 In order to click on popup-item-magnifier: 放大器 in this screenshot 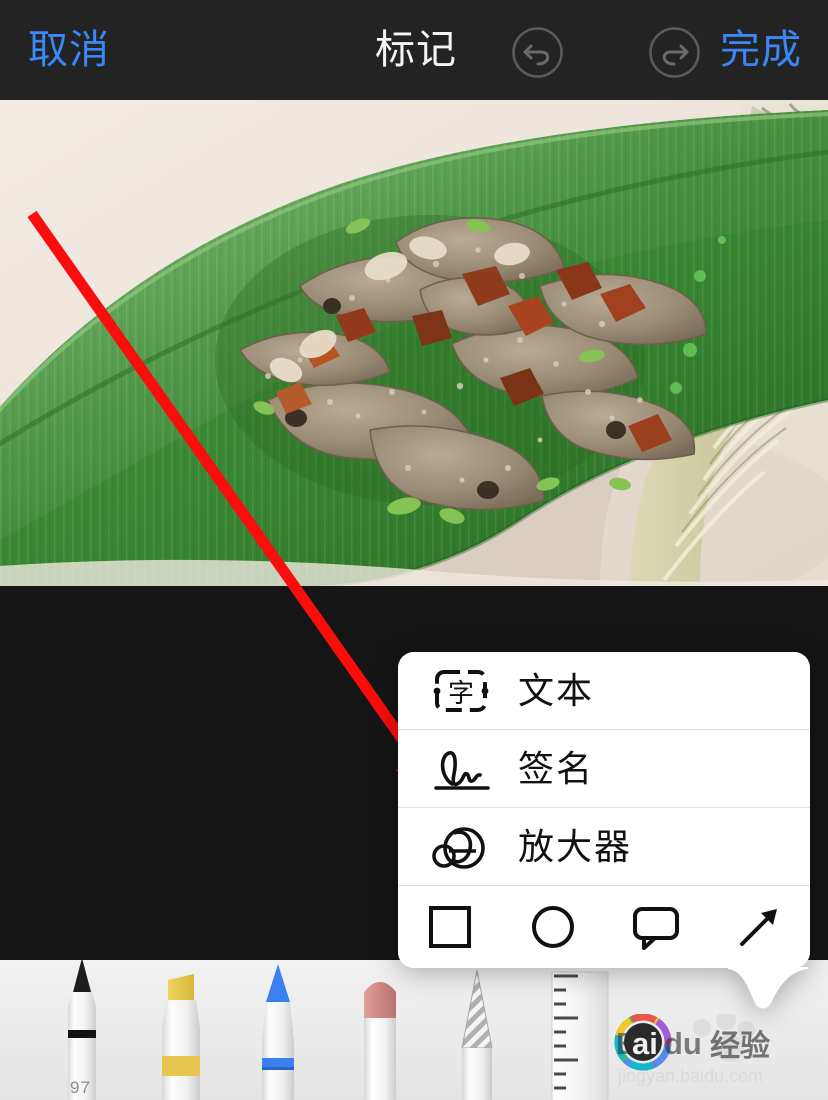, I will do `click(604, 846)`.